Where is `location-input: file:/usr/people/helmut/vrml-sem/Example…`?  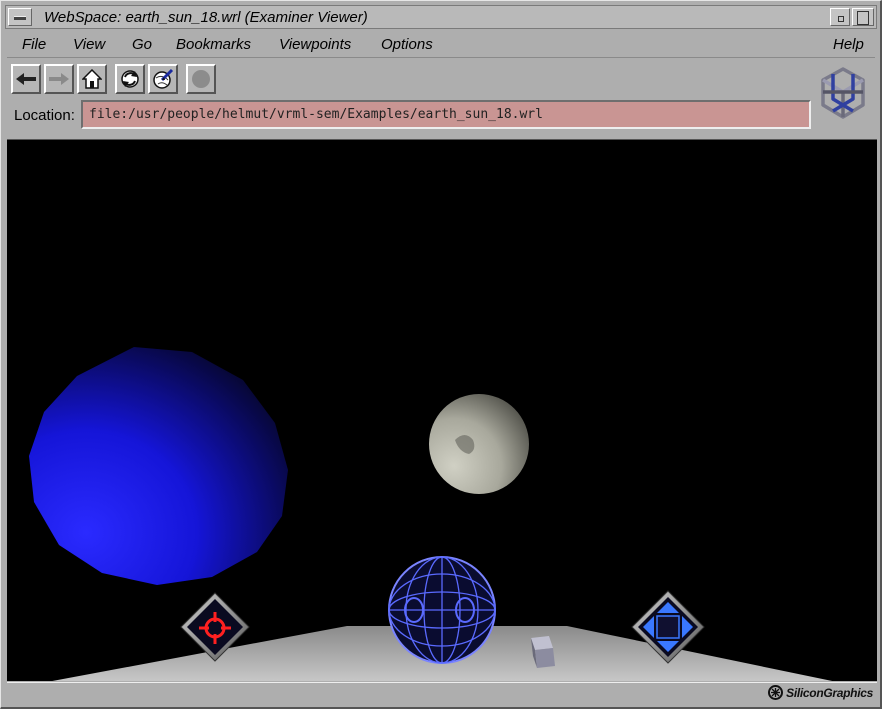 location-input: file:/usr/people/helmut/vrml-sem/Example… is located at coordinates (446, 114).